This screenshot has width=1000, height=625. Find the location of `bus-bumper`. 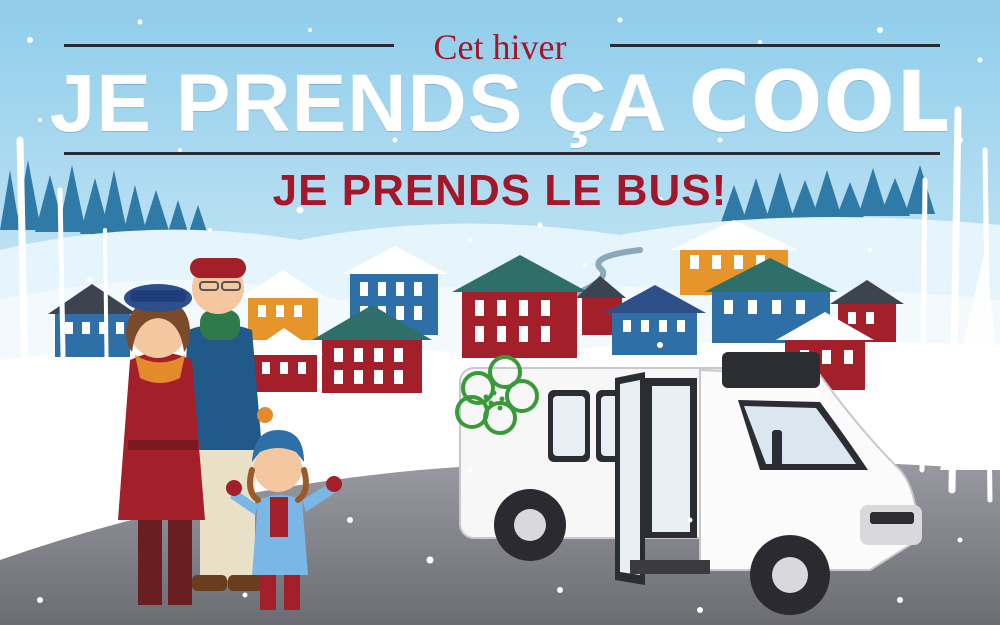

bus-bumper is located at coordinates (891, 525).